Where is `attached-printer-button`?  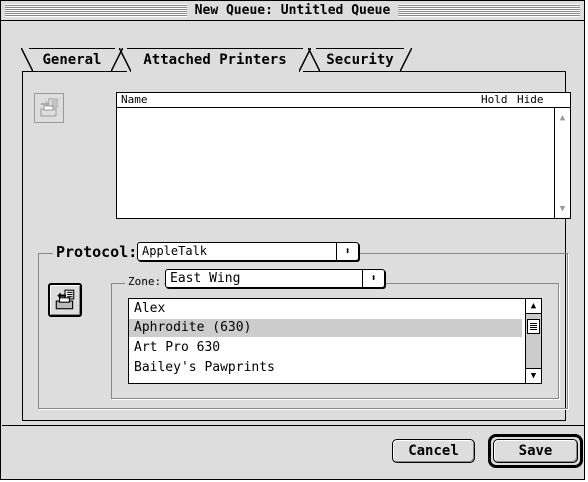 attached-printer-button is located at coordinates (49, 108).